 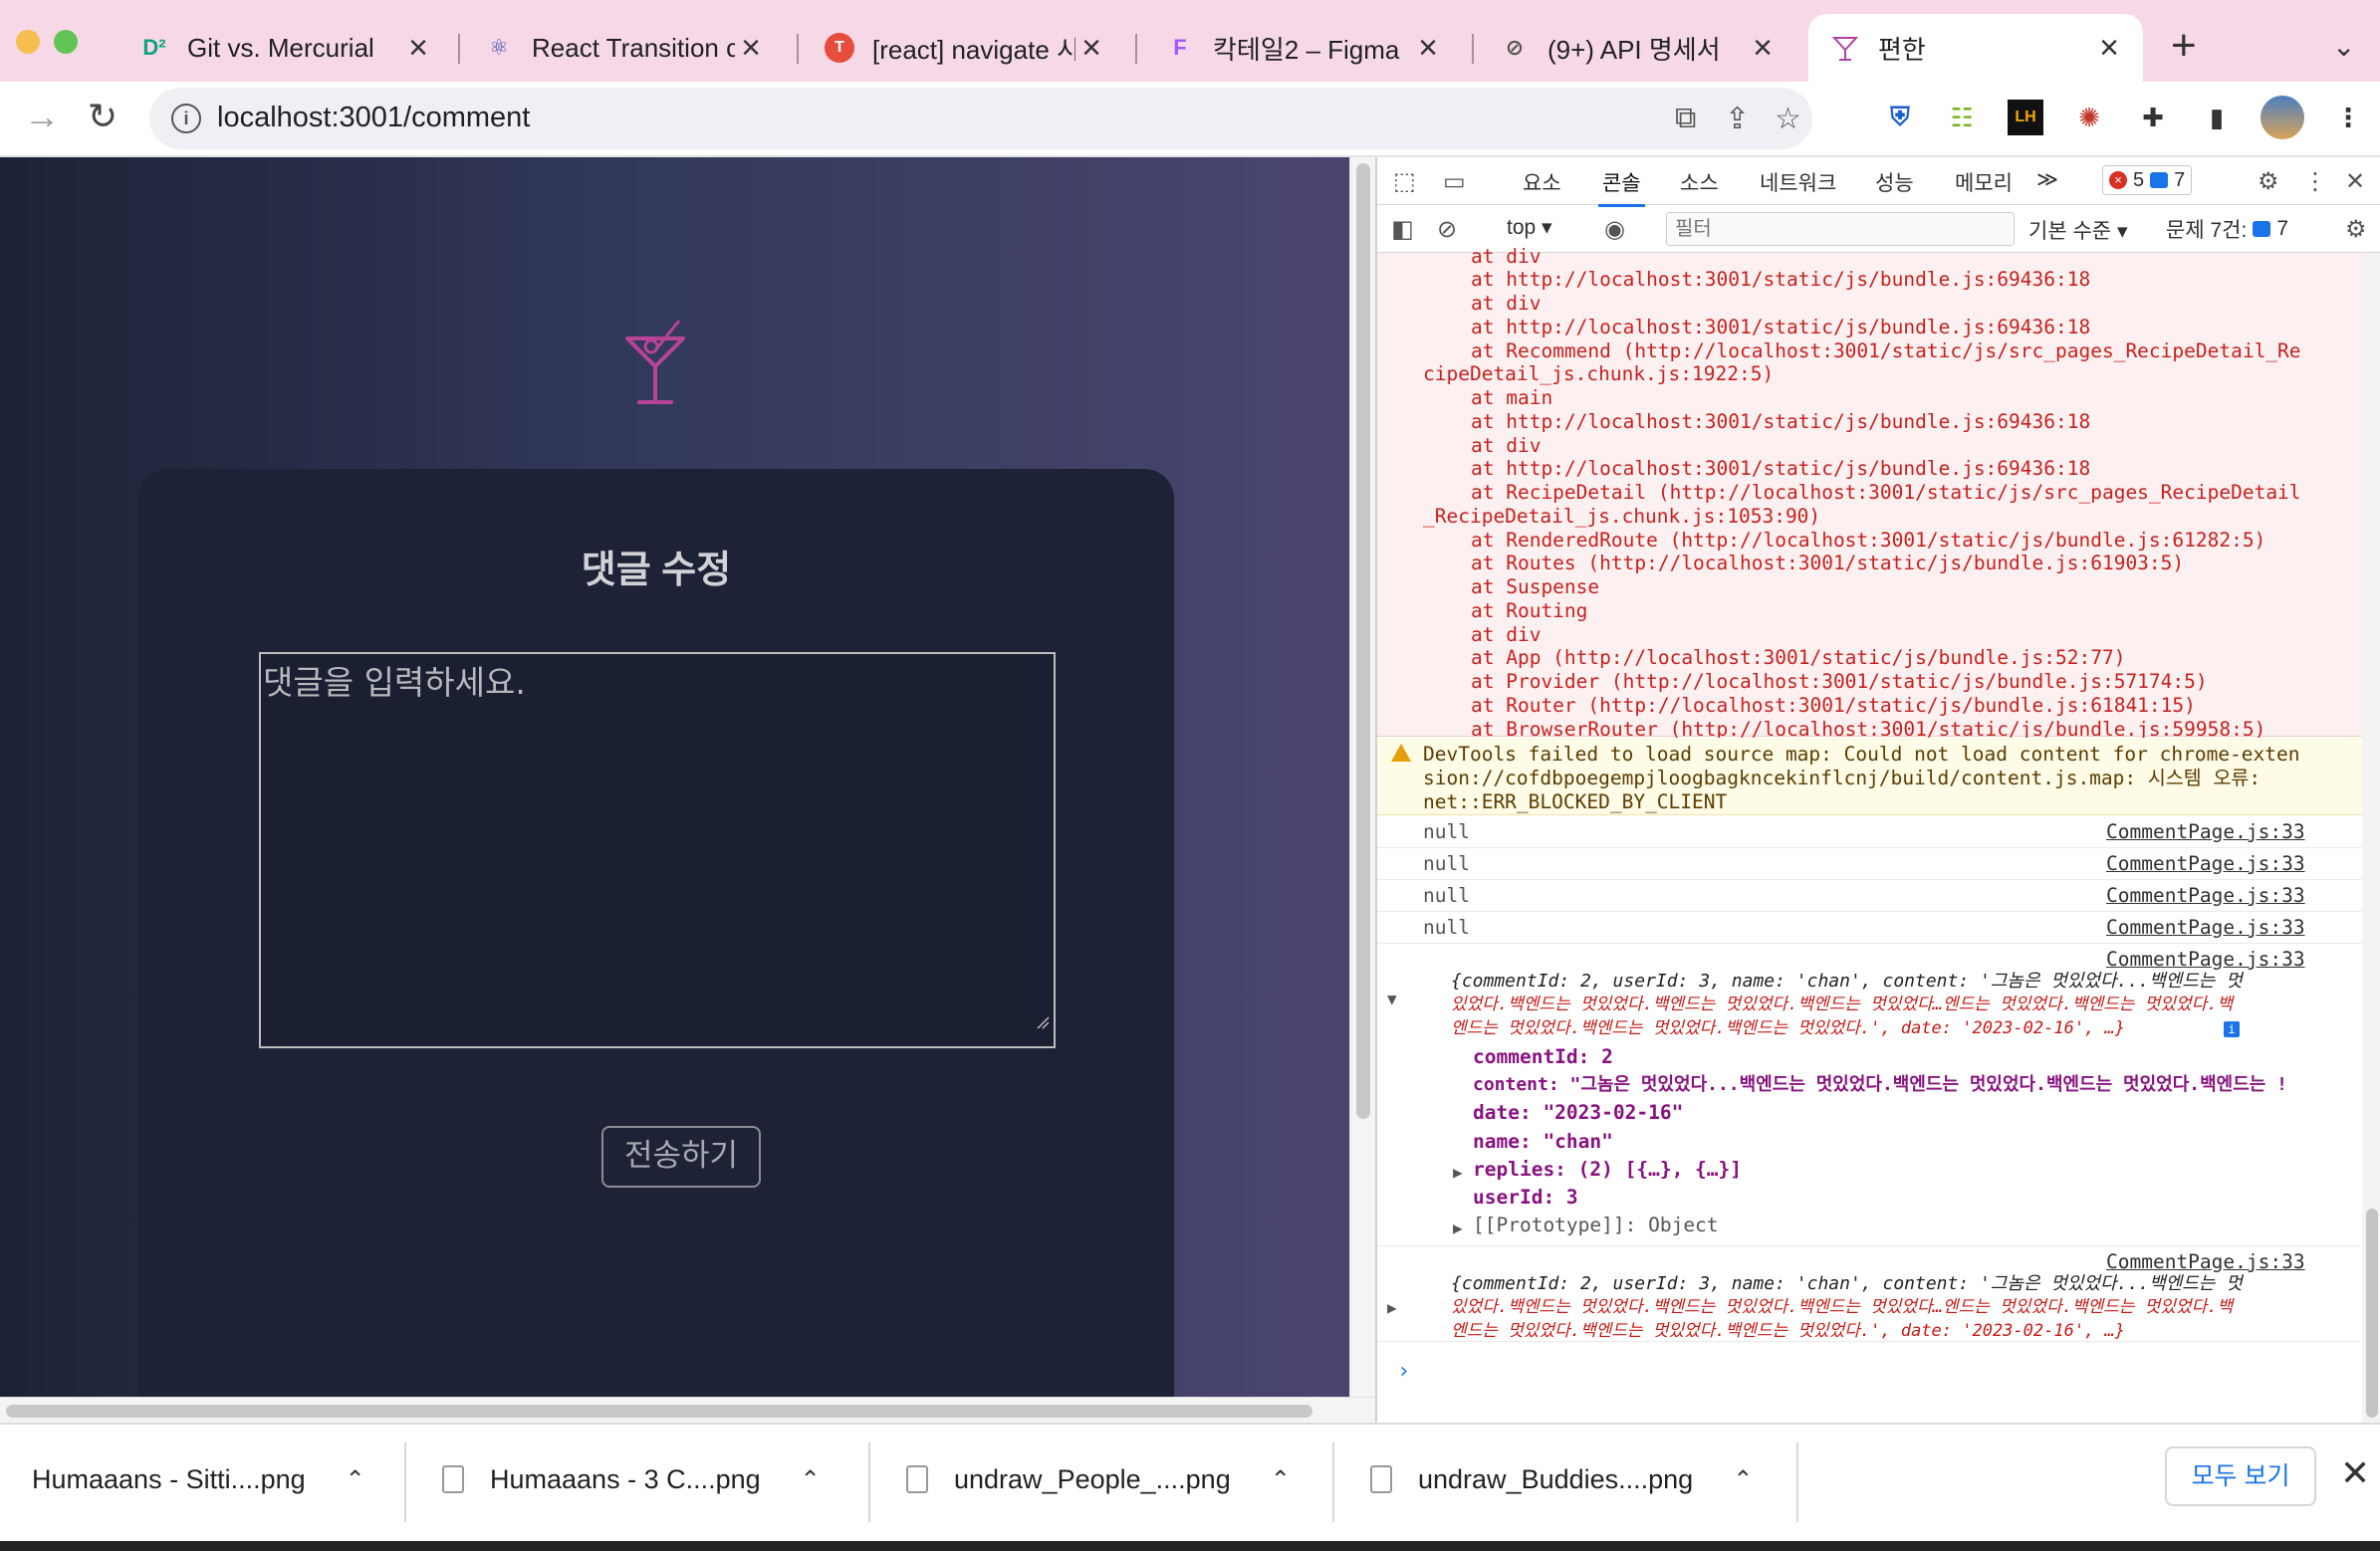 I want to click on device-toolbar-icon: ▭, so click(x=1454, y=181).